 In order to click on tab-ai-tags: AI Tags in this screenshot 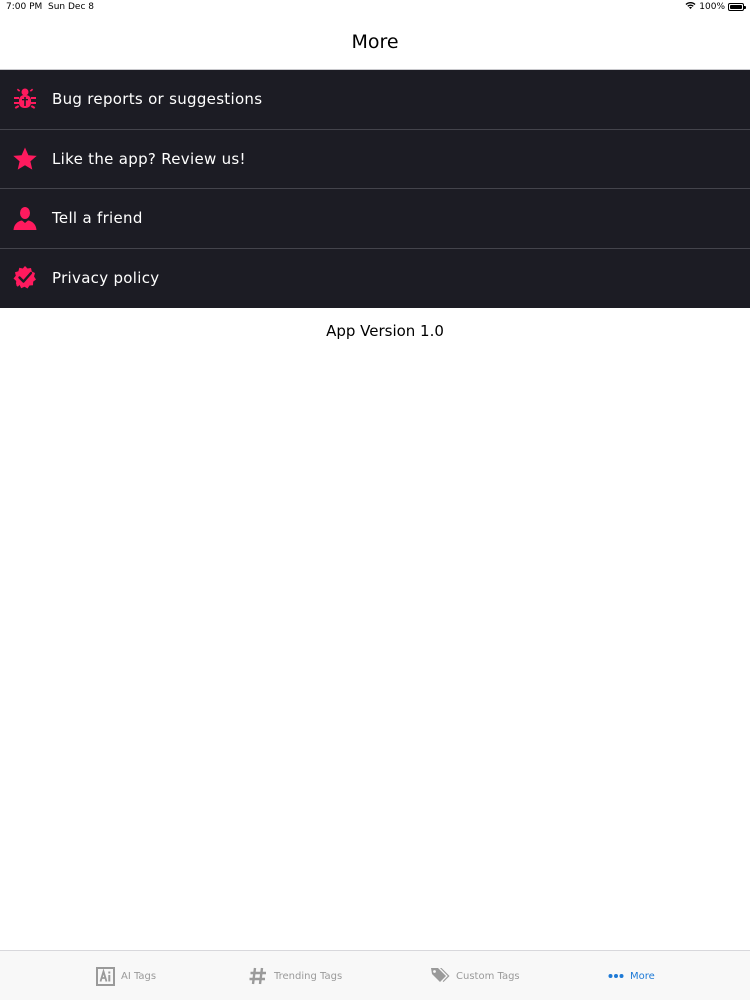, I will do `click(126, 975)`.